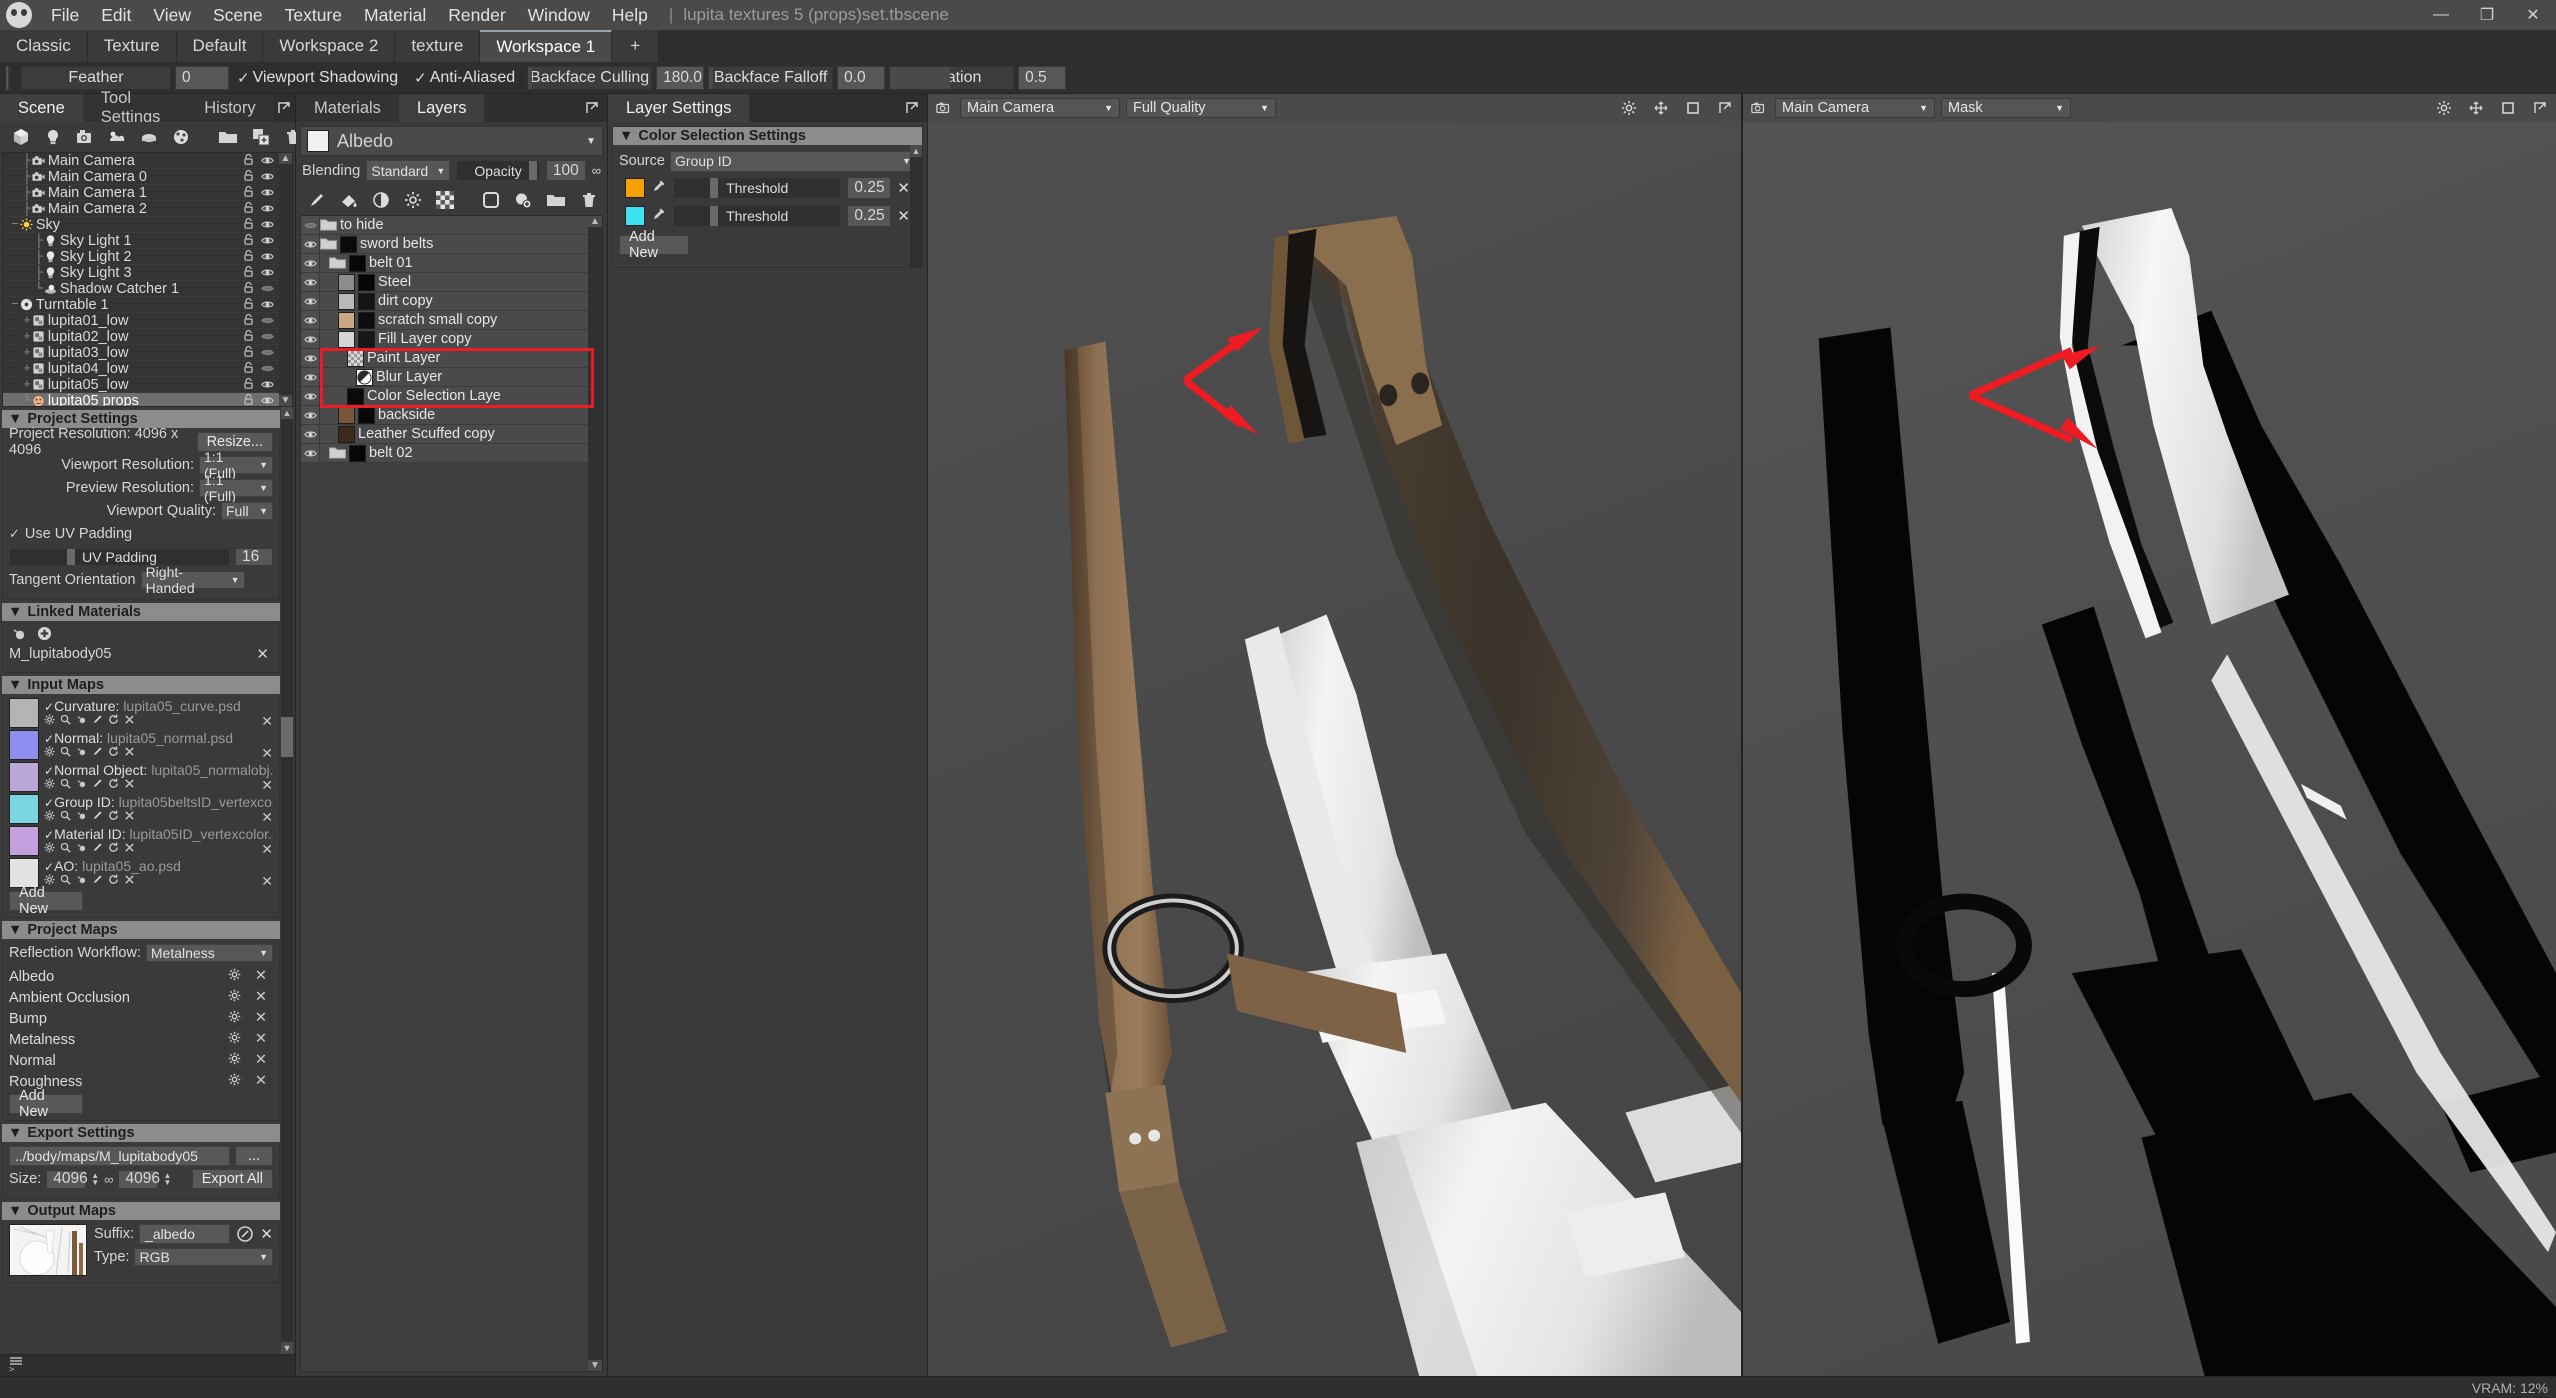 This screenshot has height=1398, width=2556. Describe the element at coordinates (771, 77) in the screenshot. I see `backface-falloff-slider: Backface Falloff` at that location.